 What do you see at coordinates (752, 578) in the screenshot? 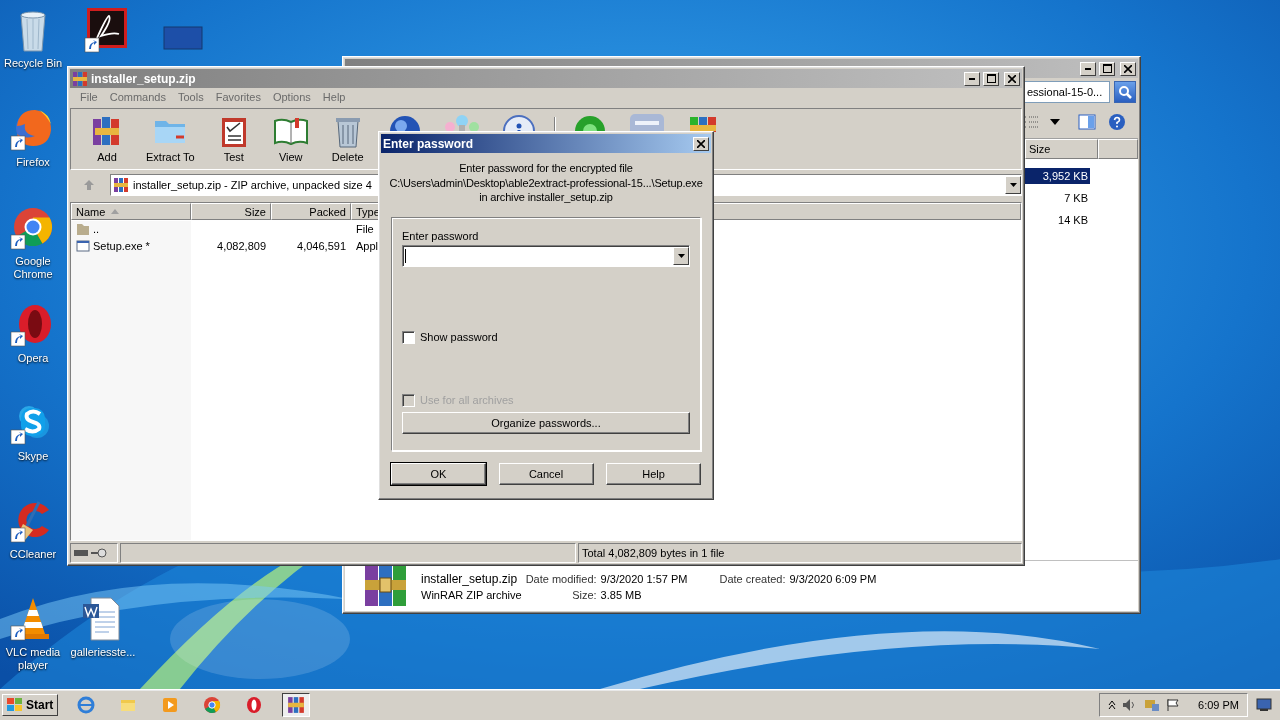
I see `detail-label: Date created:` at bounding box center [752, 578].